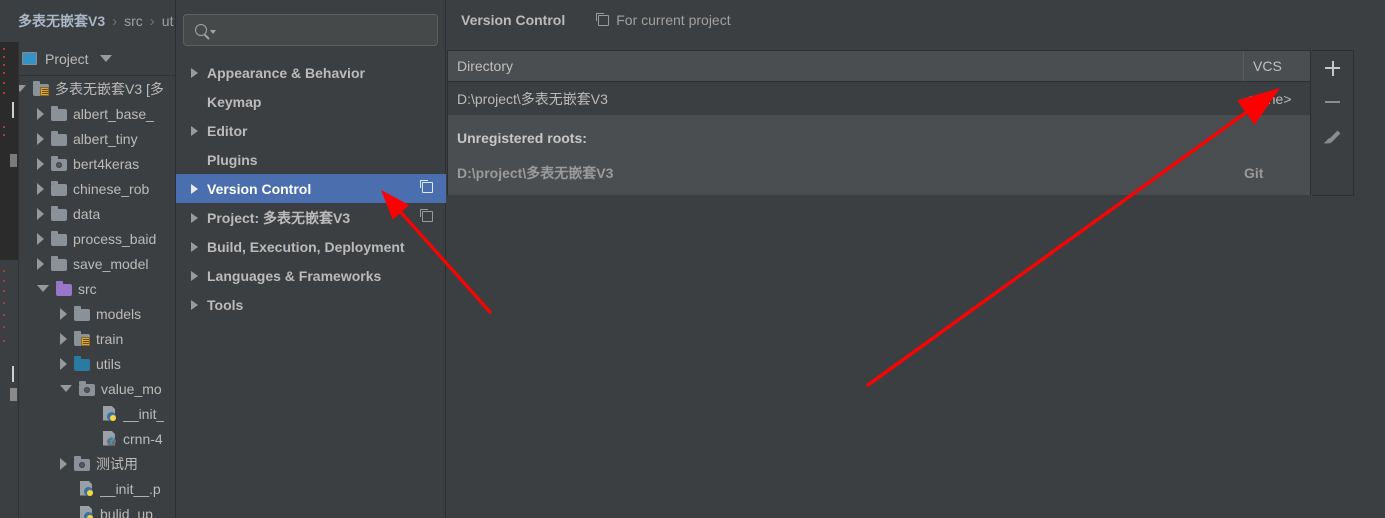 This screenshot has width=1385, height=518. I want to click on edit-button, so click(1332, 136).